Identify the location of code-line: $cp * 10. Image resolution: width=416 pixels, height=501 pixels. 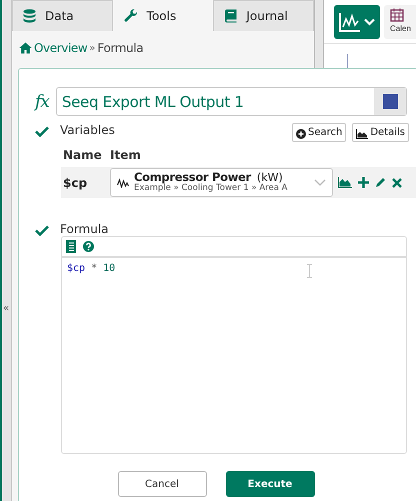
(91, 268).